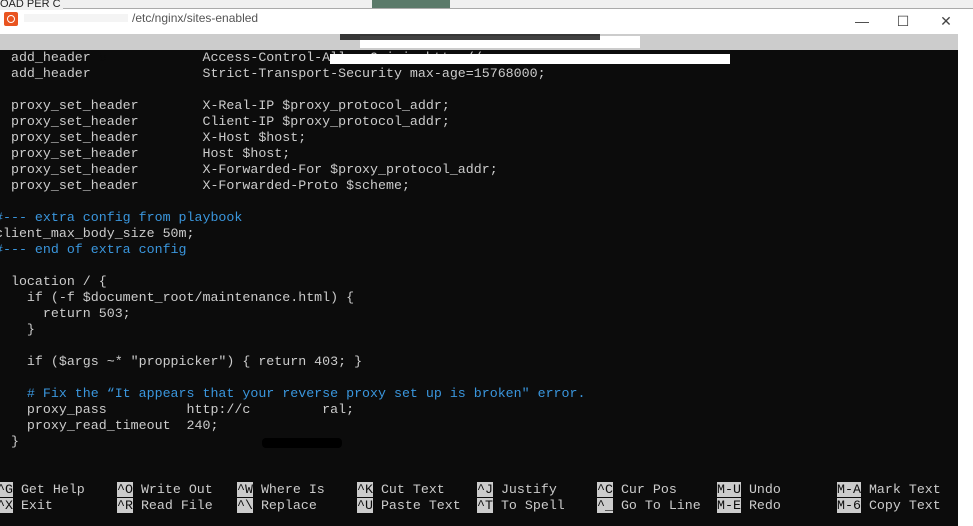 This screenshot has width=973, height=526. What do you see at coordinates (97, 233) in the screenshot?
I see `code-line: client_max_body_size 50m;` at bounding box center [97, 233].